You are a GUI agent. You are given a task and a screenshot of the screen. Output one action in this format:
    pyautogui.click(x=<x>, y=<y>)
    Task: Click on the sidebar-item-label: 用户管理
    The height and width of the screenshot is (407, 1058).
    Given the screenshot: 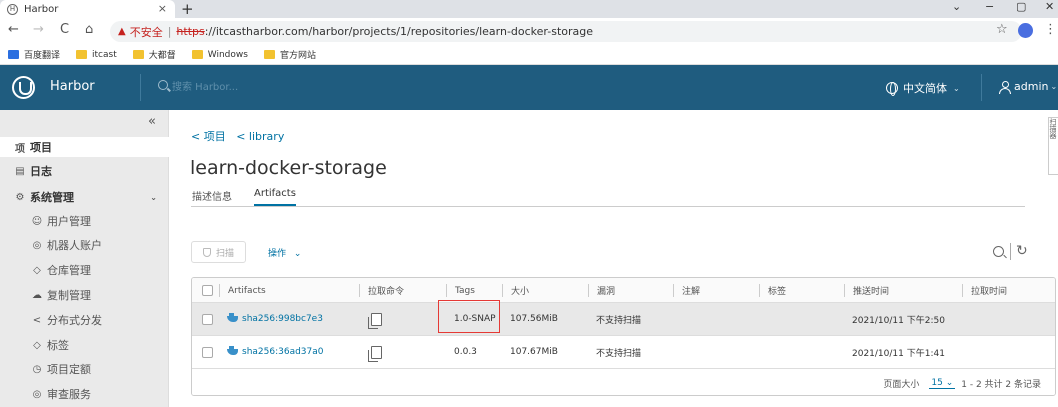 What is the action you would take?
    pyautogui.click(x=69, y=221)
    